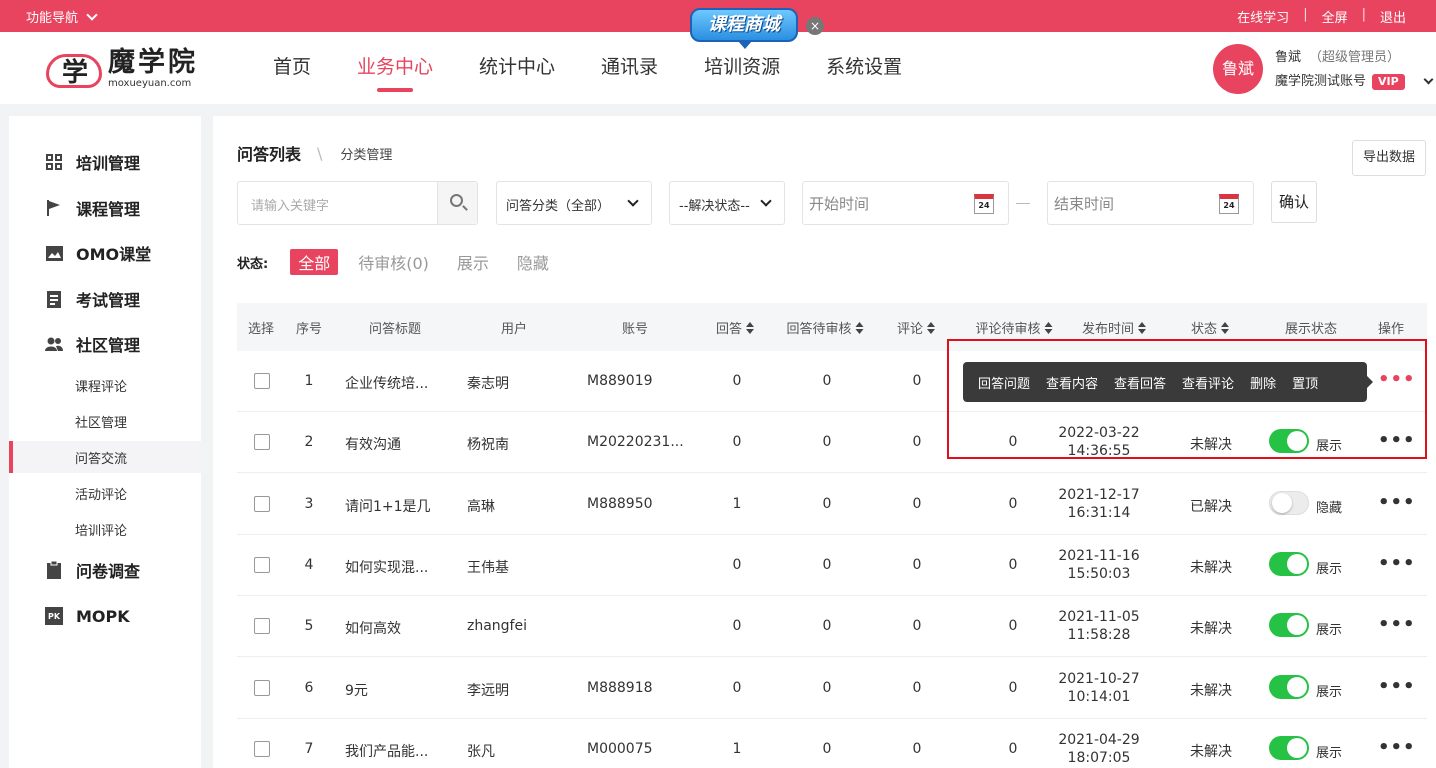  Describe the element at coordinates (815, 26) in the screenshot. I see `close-icon: ×` at that location.